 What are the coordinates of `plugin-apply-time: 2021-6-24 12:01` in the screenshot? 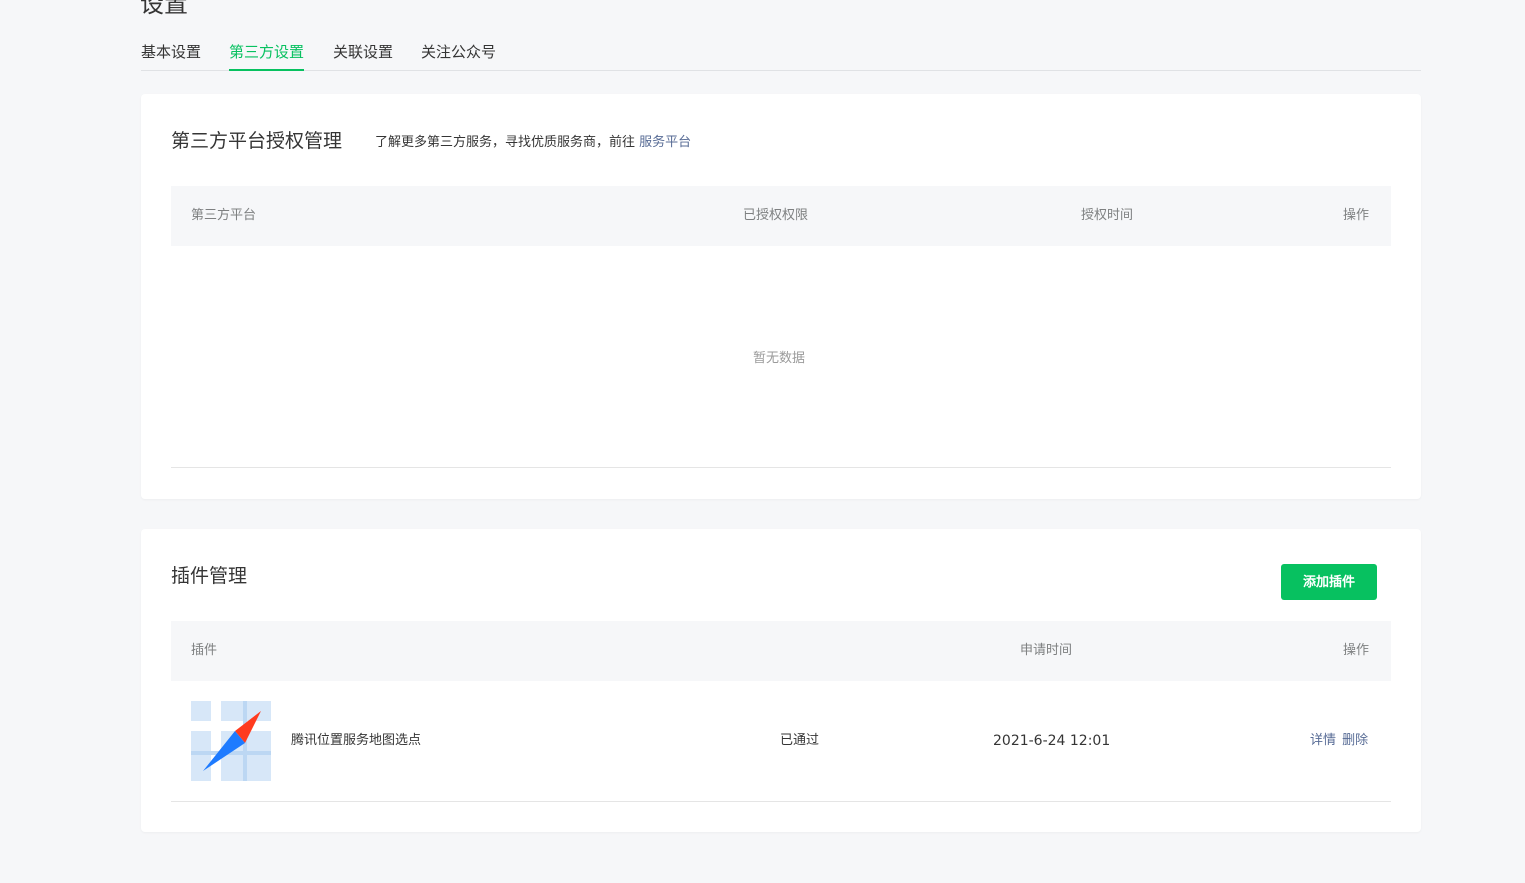 It's located at (1052, 741).